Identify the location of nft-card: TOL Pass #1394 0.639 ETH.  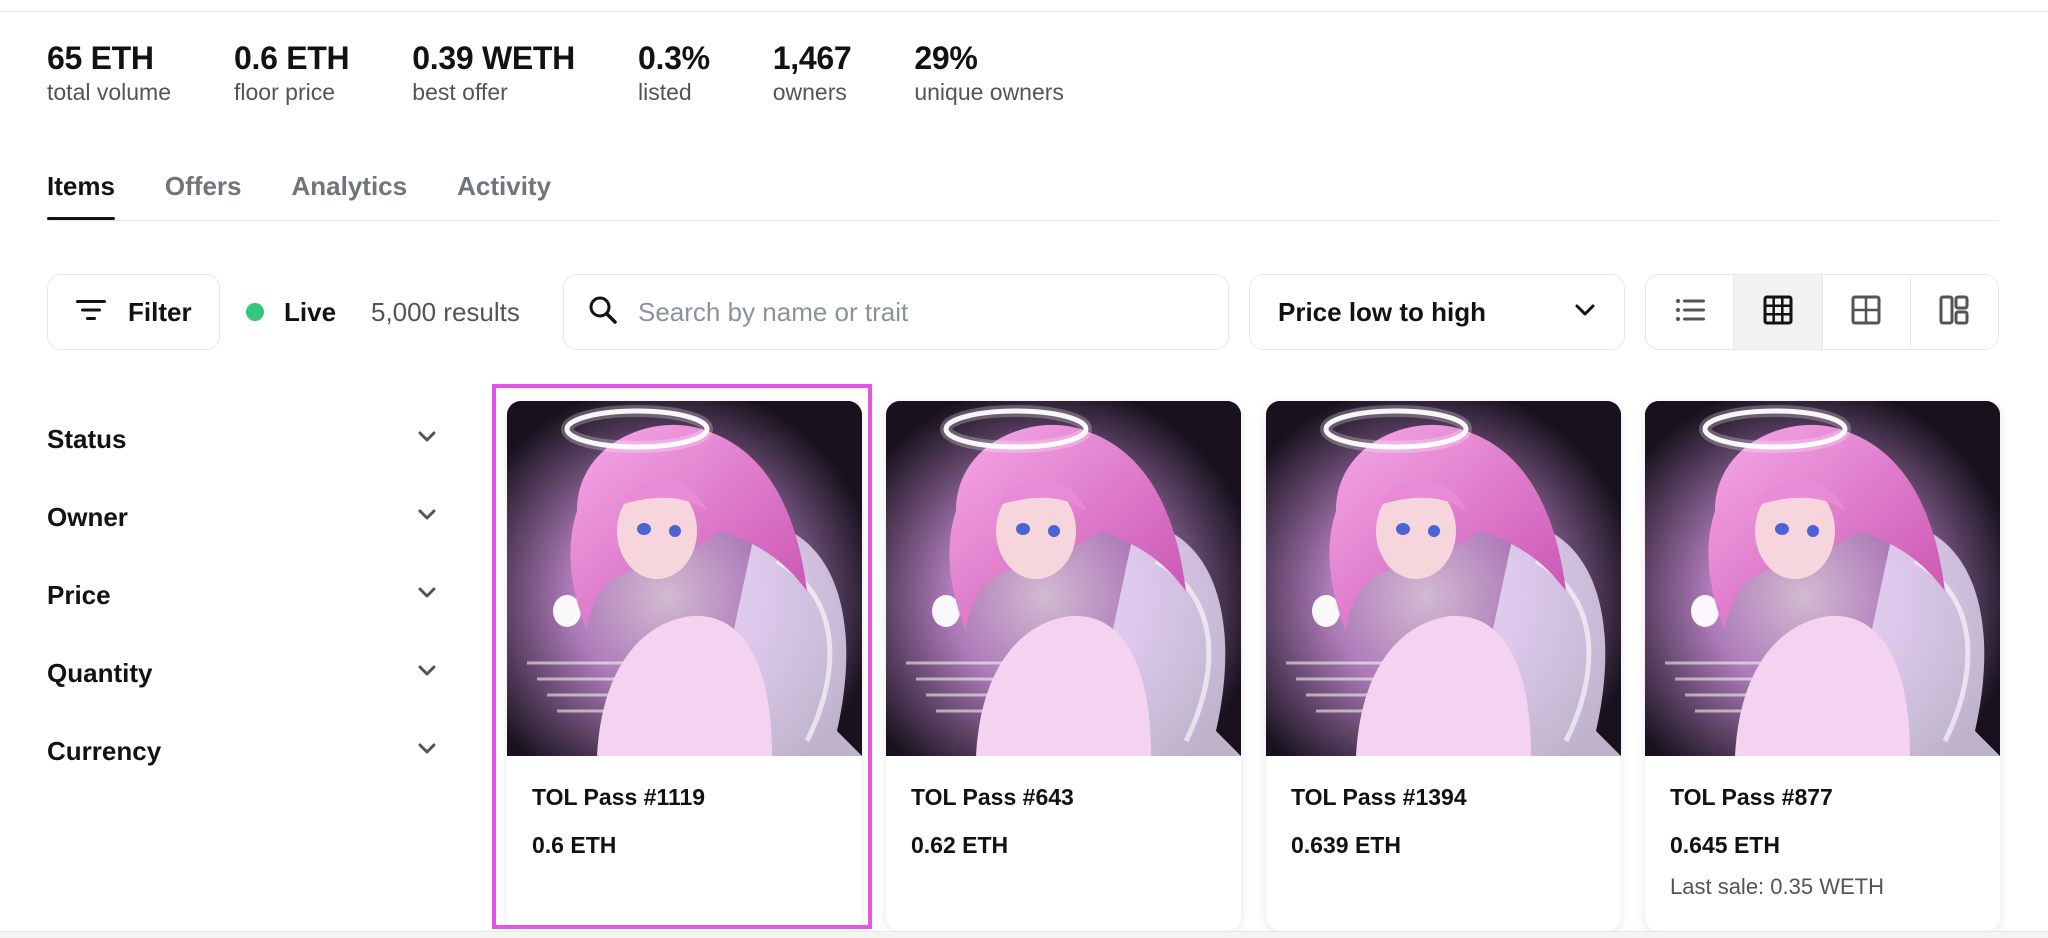
(1443, 666).